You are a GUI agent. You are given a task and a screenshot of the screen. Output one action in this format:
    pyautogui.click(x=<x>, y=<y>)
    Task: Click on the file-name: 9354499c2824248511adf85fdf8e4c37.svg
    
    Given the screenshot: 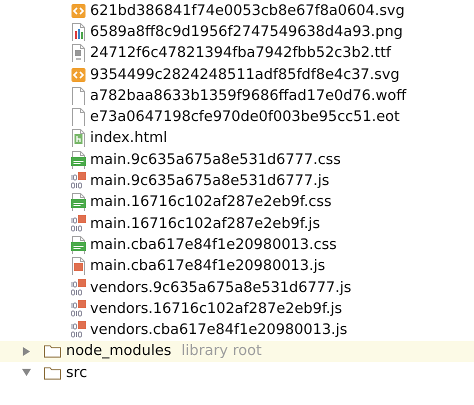 What is the action you would take?
    pyautogui.click(x=245, y=74)
    